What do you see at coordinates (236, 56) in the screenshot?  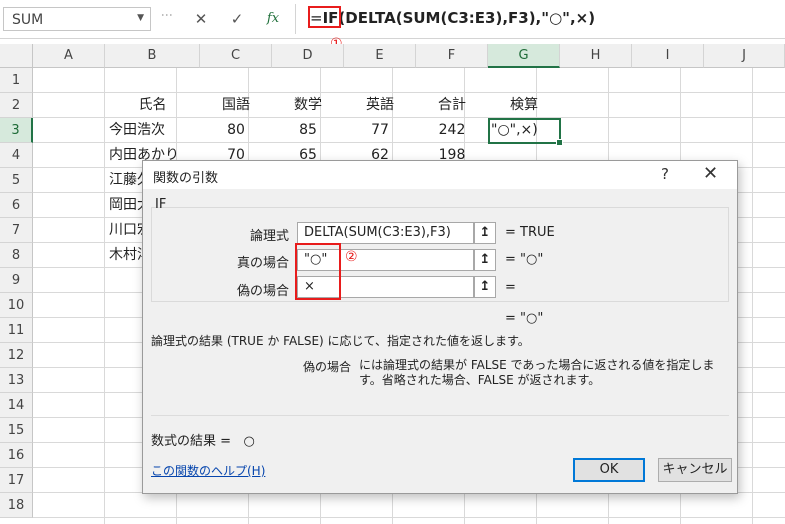 I see `column-header-c: C` at bounding box center [236, 56].